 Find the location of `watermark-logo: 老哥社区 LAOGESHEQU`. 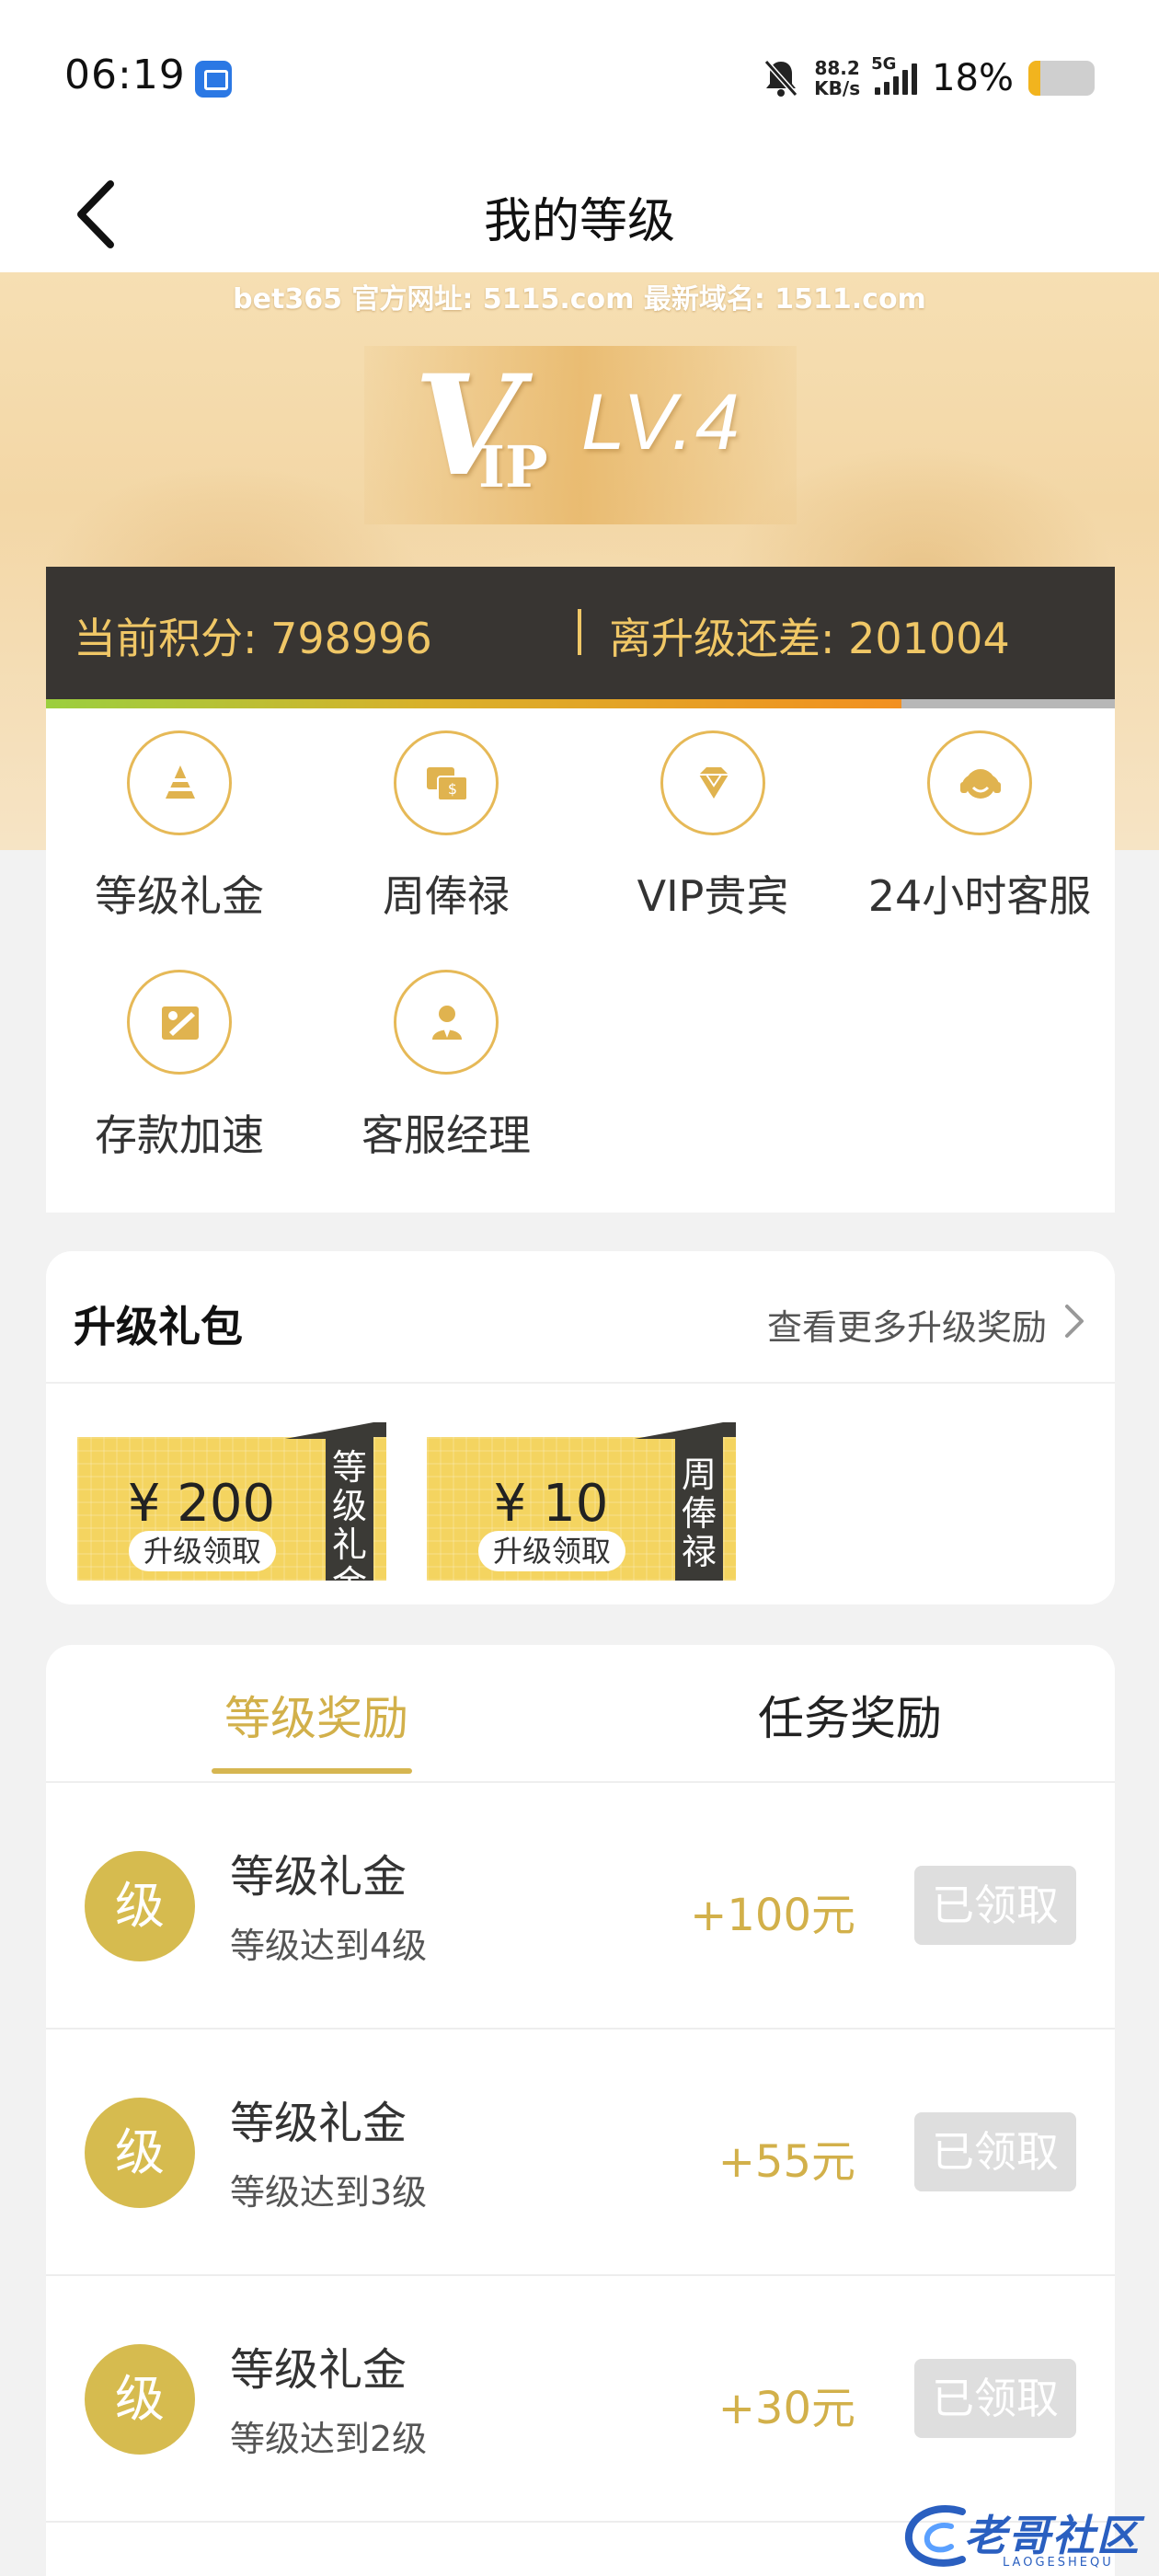

watermark-logo: 老哥社区 LAOGESHEQU is located at coordinates (1025, 2537).